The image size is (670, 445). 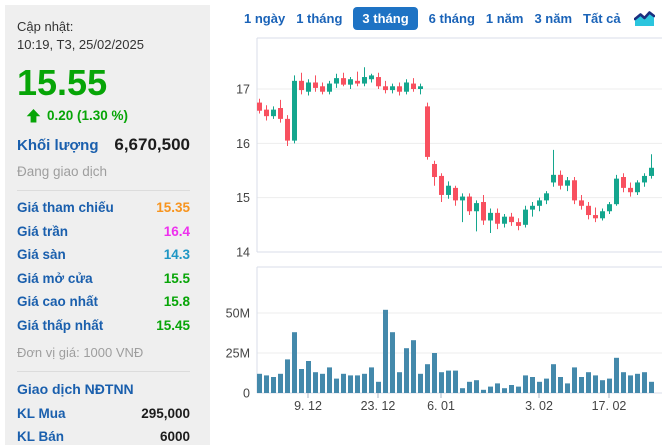 What do you see at coordinates (505, 18) in the screenshot?
I see `tab-1-nam: 1 năm` at bounding box center [505, 18].